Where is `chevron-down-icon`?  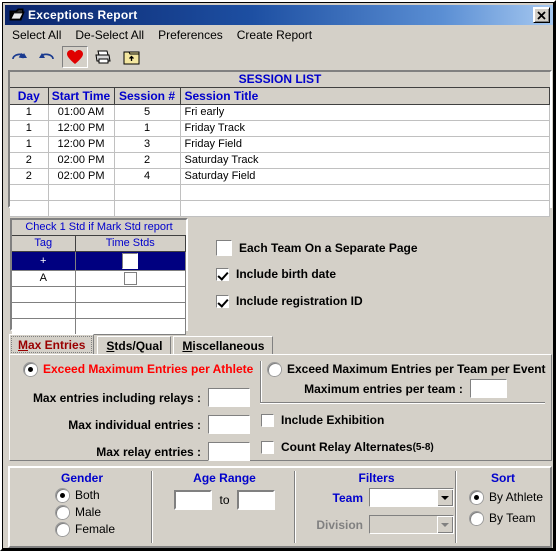 chevron-down-icon is located at coordinates (445, 497).